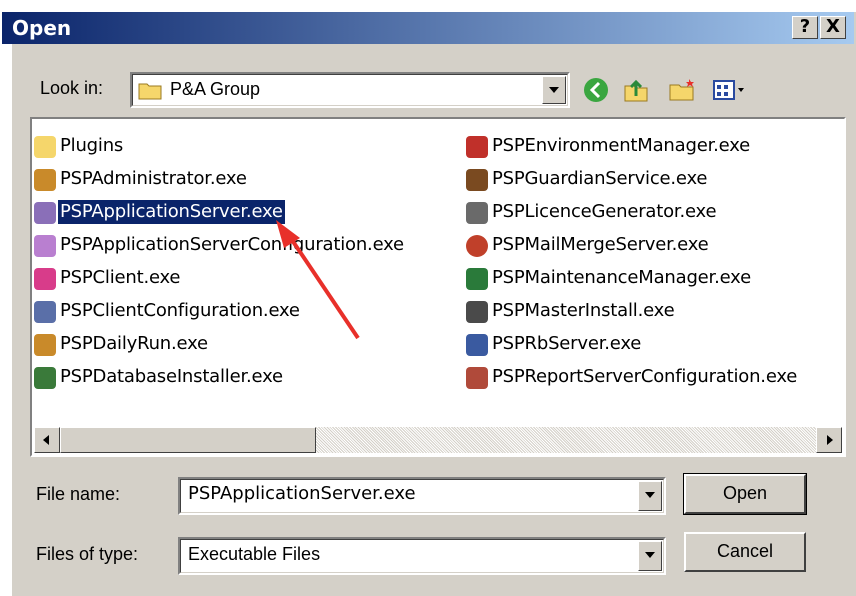  Describe the element at coordinates (47, 440) in the screenshot. I see `scroll-left-button` at that location.